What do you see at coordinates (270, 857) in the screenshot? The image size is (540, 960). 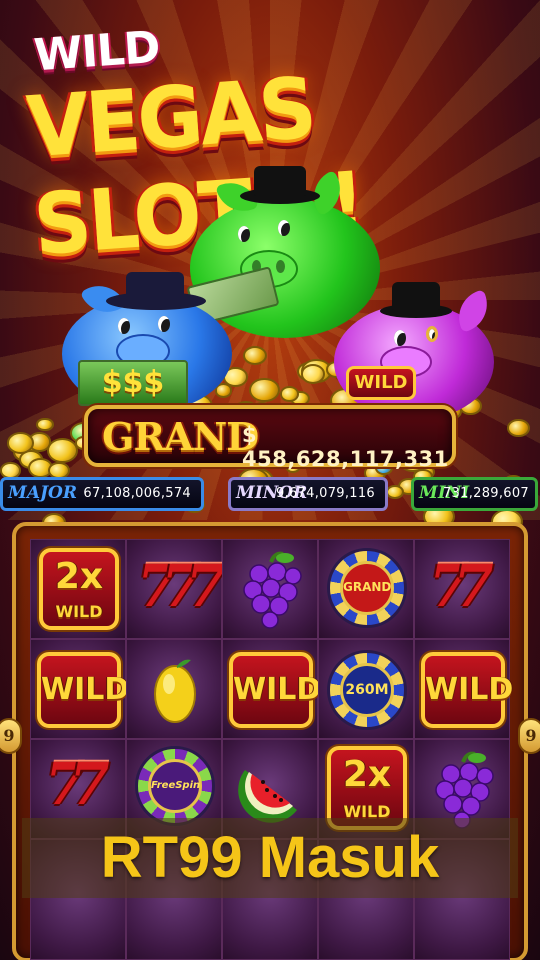 I see `caption-text: RT99 Masuk` at bounding box center [270, 857].